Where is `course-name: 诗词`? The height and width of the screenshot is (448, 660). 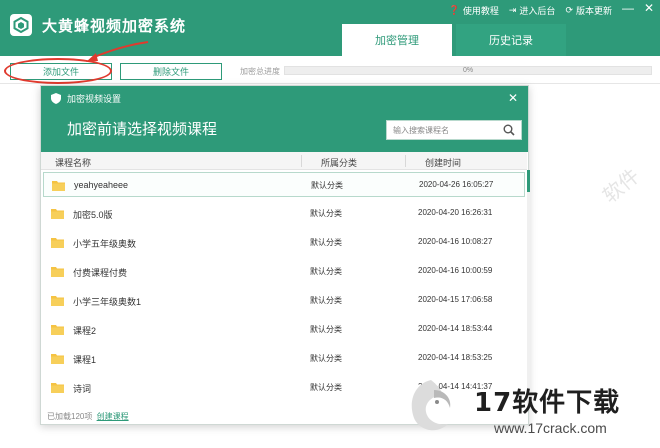 course-name: 诗词 is located at coordinates (82, 389).